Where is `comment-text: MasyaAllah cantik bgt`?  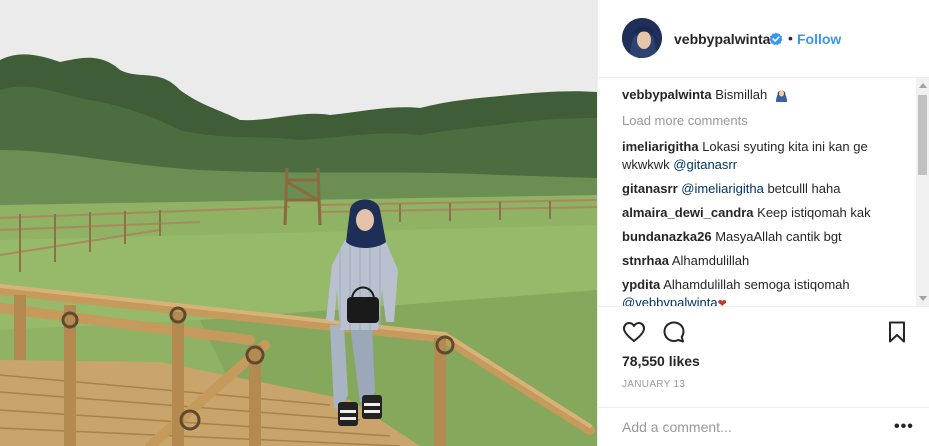
comment-text: MasyaAllah cantik bgt is located at coordinates (778, 236).